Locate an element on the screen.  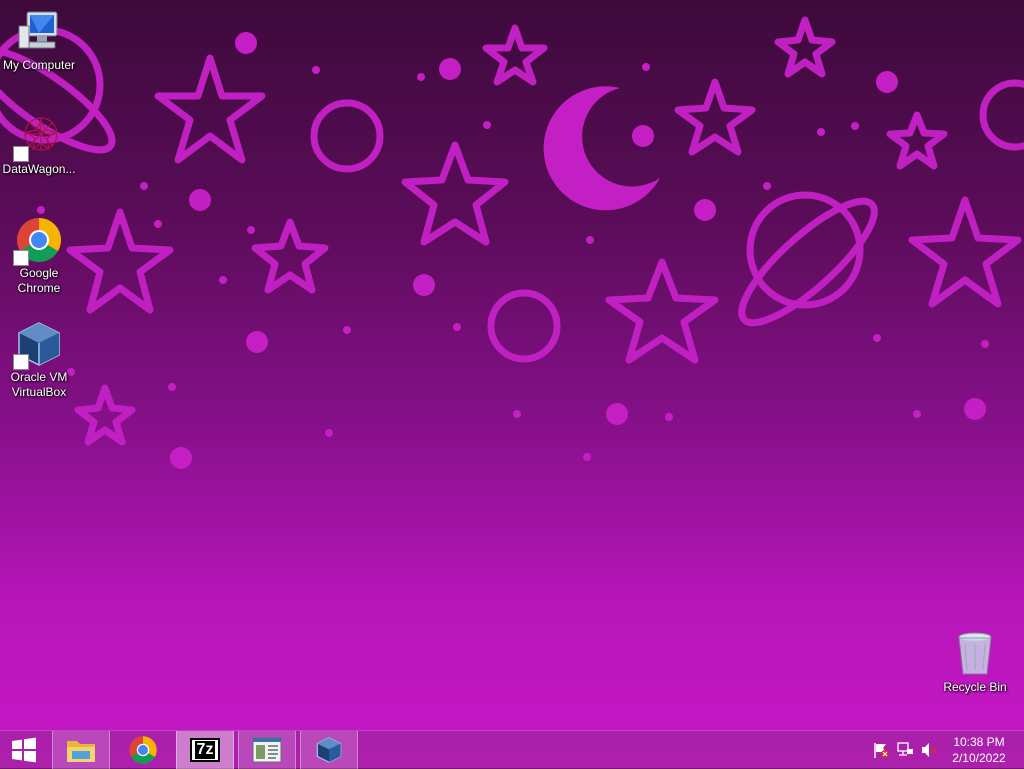
taskbar-7zip: 7z is located at coordinates (205, 750).